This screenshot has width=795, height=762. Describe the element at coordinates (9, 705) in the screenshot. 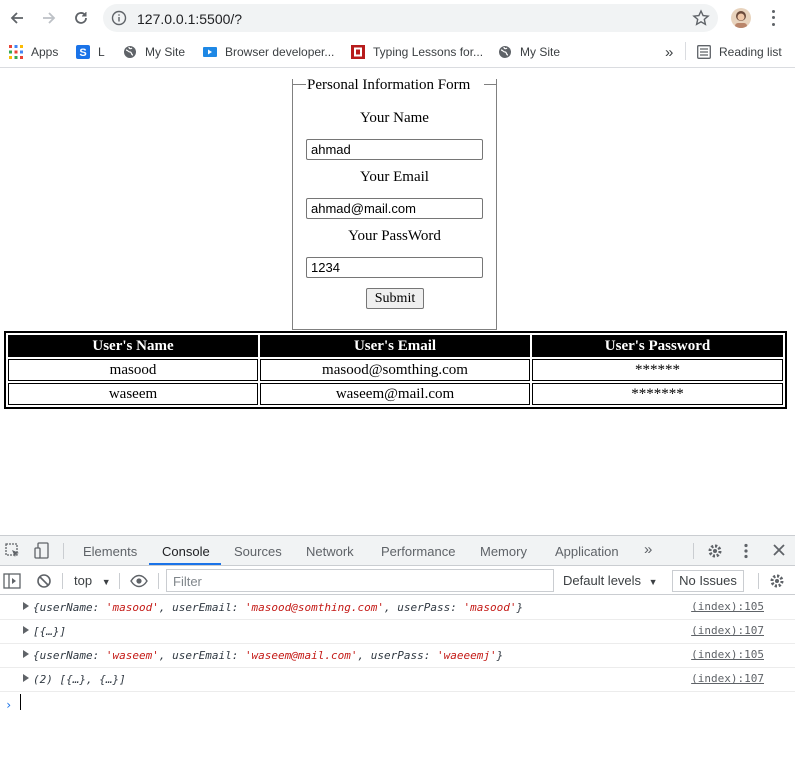

I see `console-prompt-chevron-icon: ›` at that location.